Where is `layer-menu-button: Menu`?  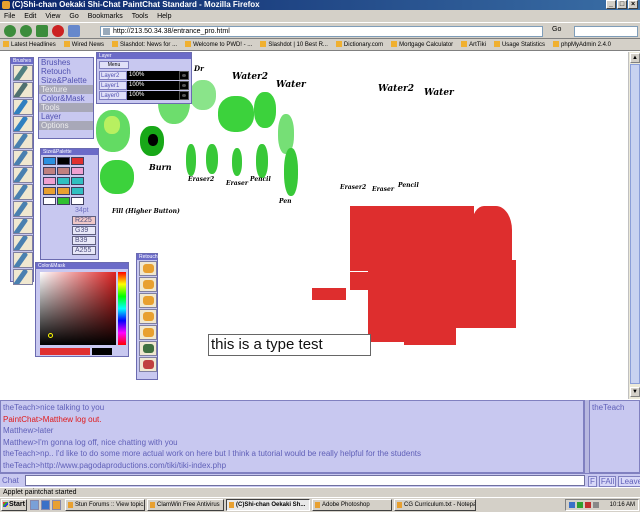 layer-menu-button: Menu is located at coordinates (114, 65).